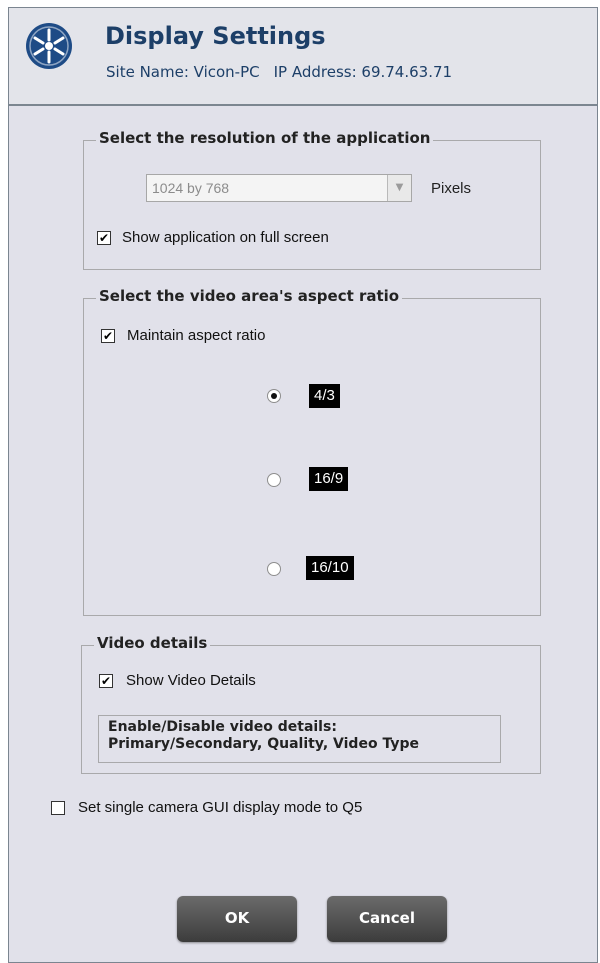 This screenshot has width=600, height=963. Describe the element at coordinates (191, 188) in the screenshot. I see `resolution-value: 1024 by 768` at that location.